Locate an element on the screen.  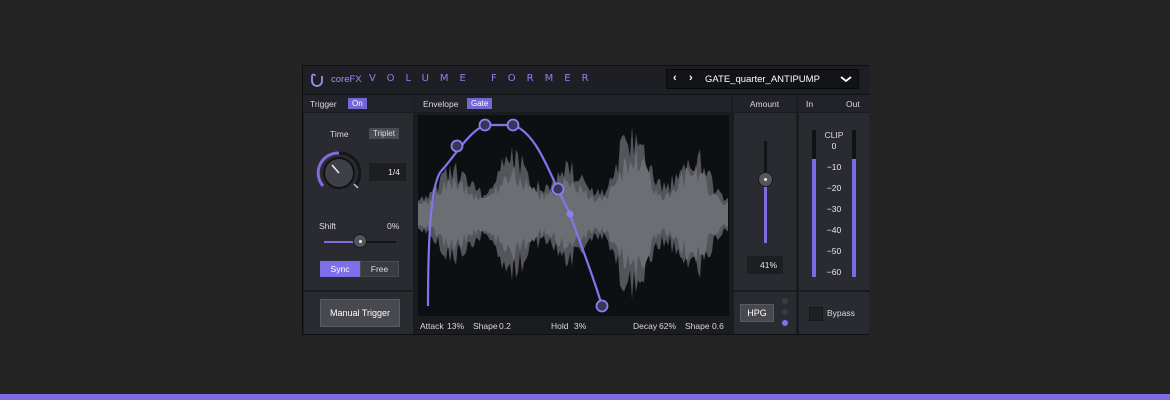
envelope-hold-start-handle is located at coordinates (485, 125).